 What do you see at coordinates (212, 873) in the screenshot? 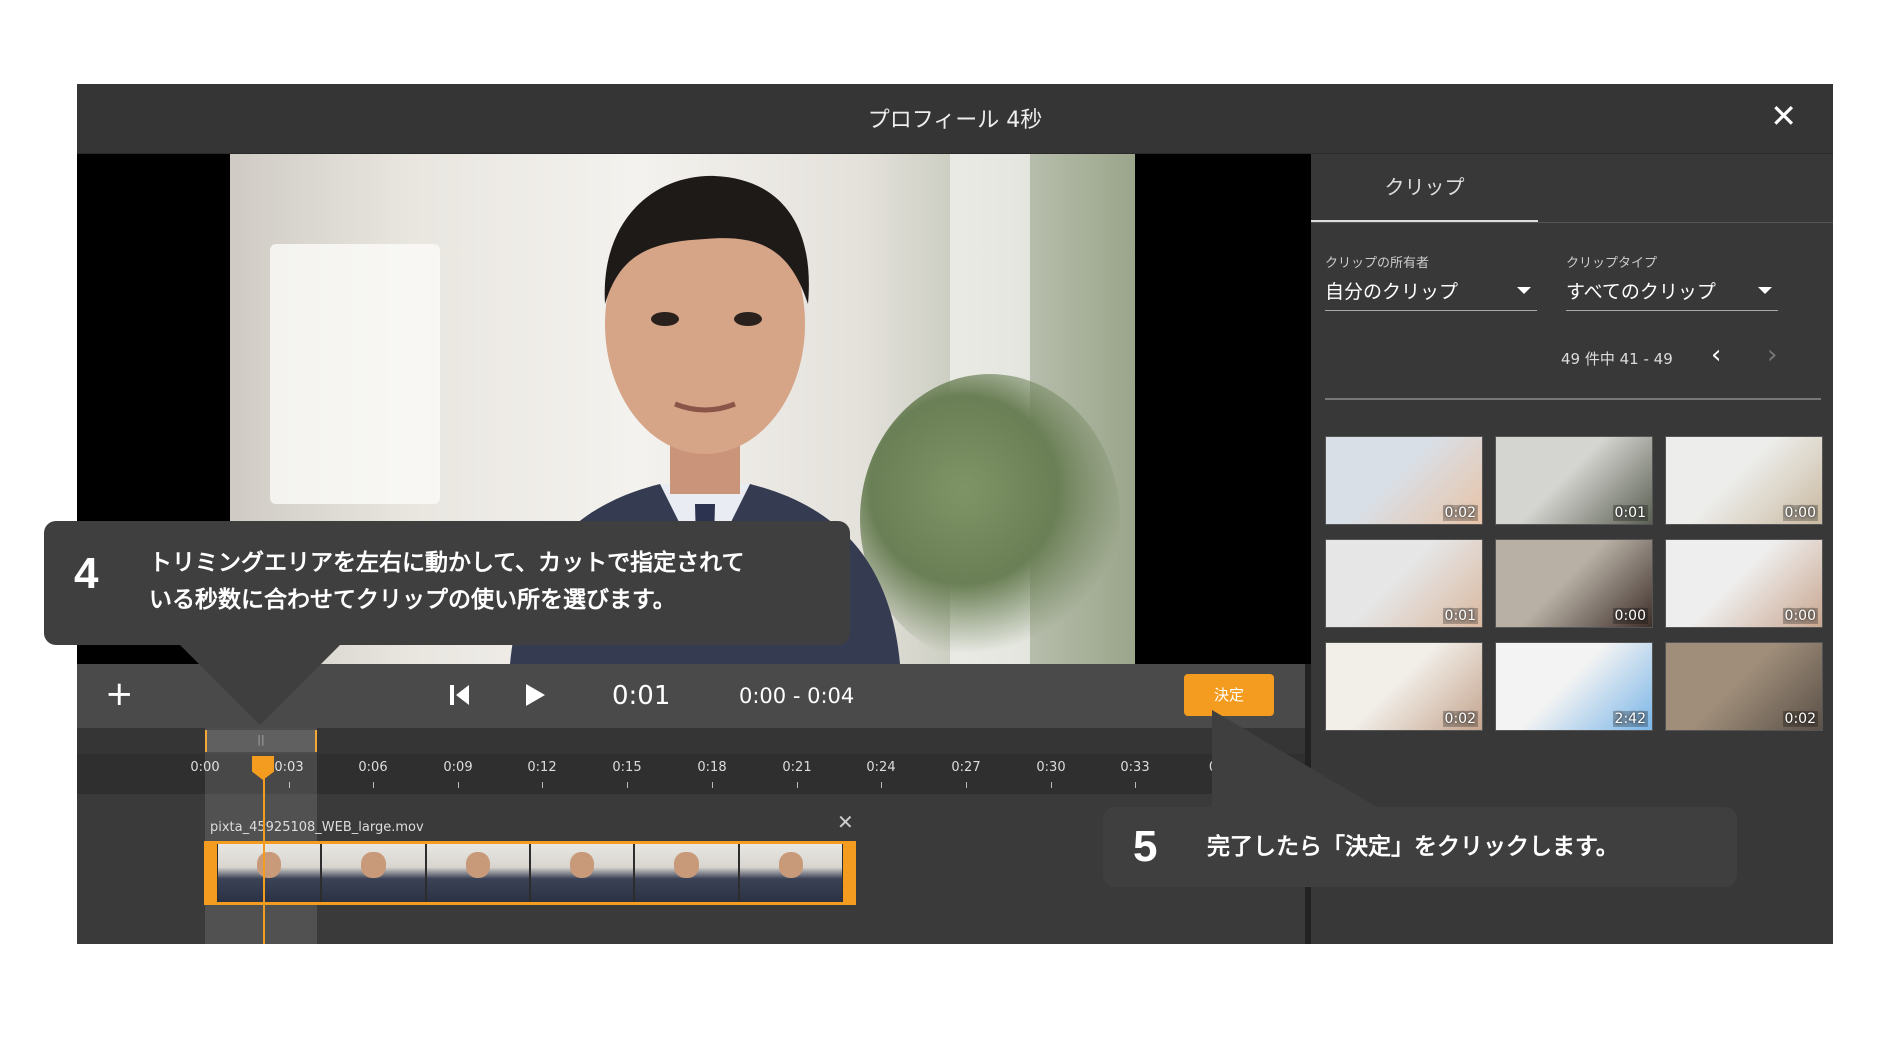
I see `clip-left-handle` at bounding box center [212, 873].